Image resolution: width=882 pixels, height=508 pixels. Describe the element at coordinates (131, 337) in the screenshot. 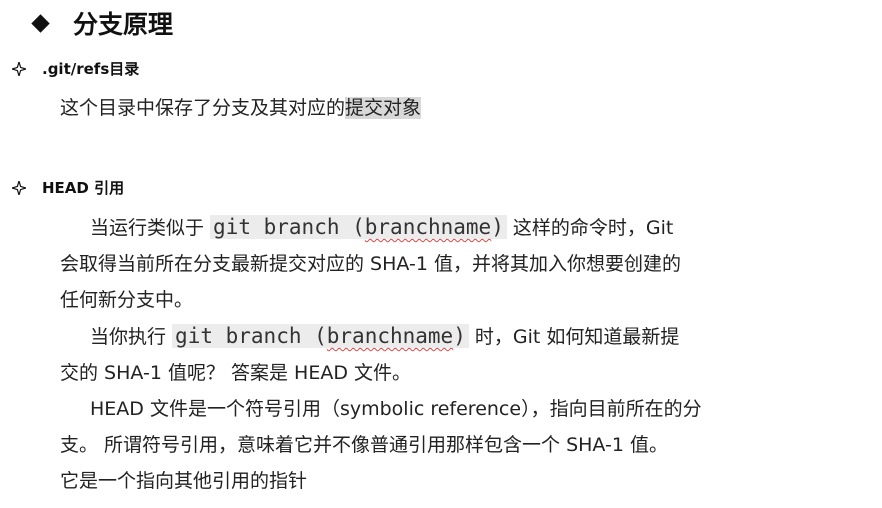

I see `line-text: 当你执行` at that location.